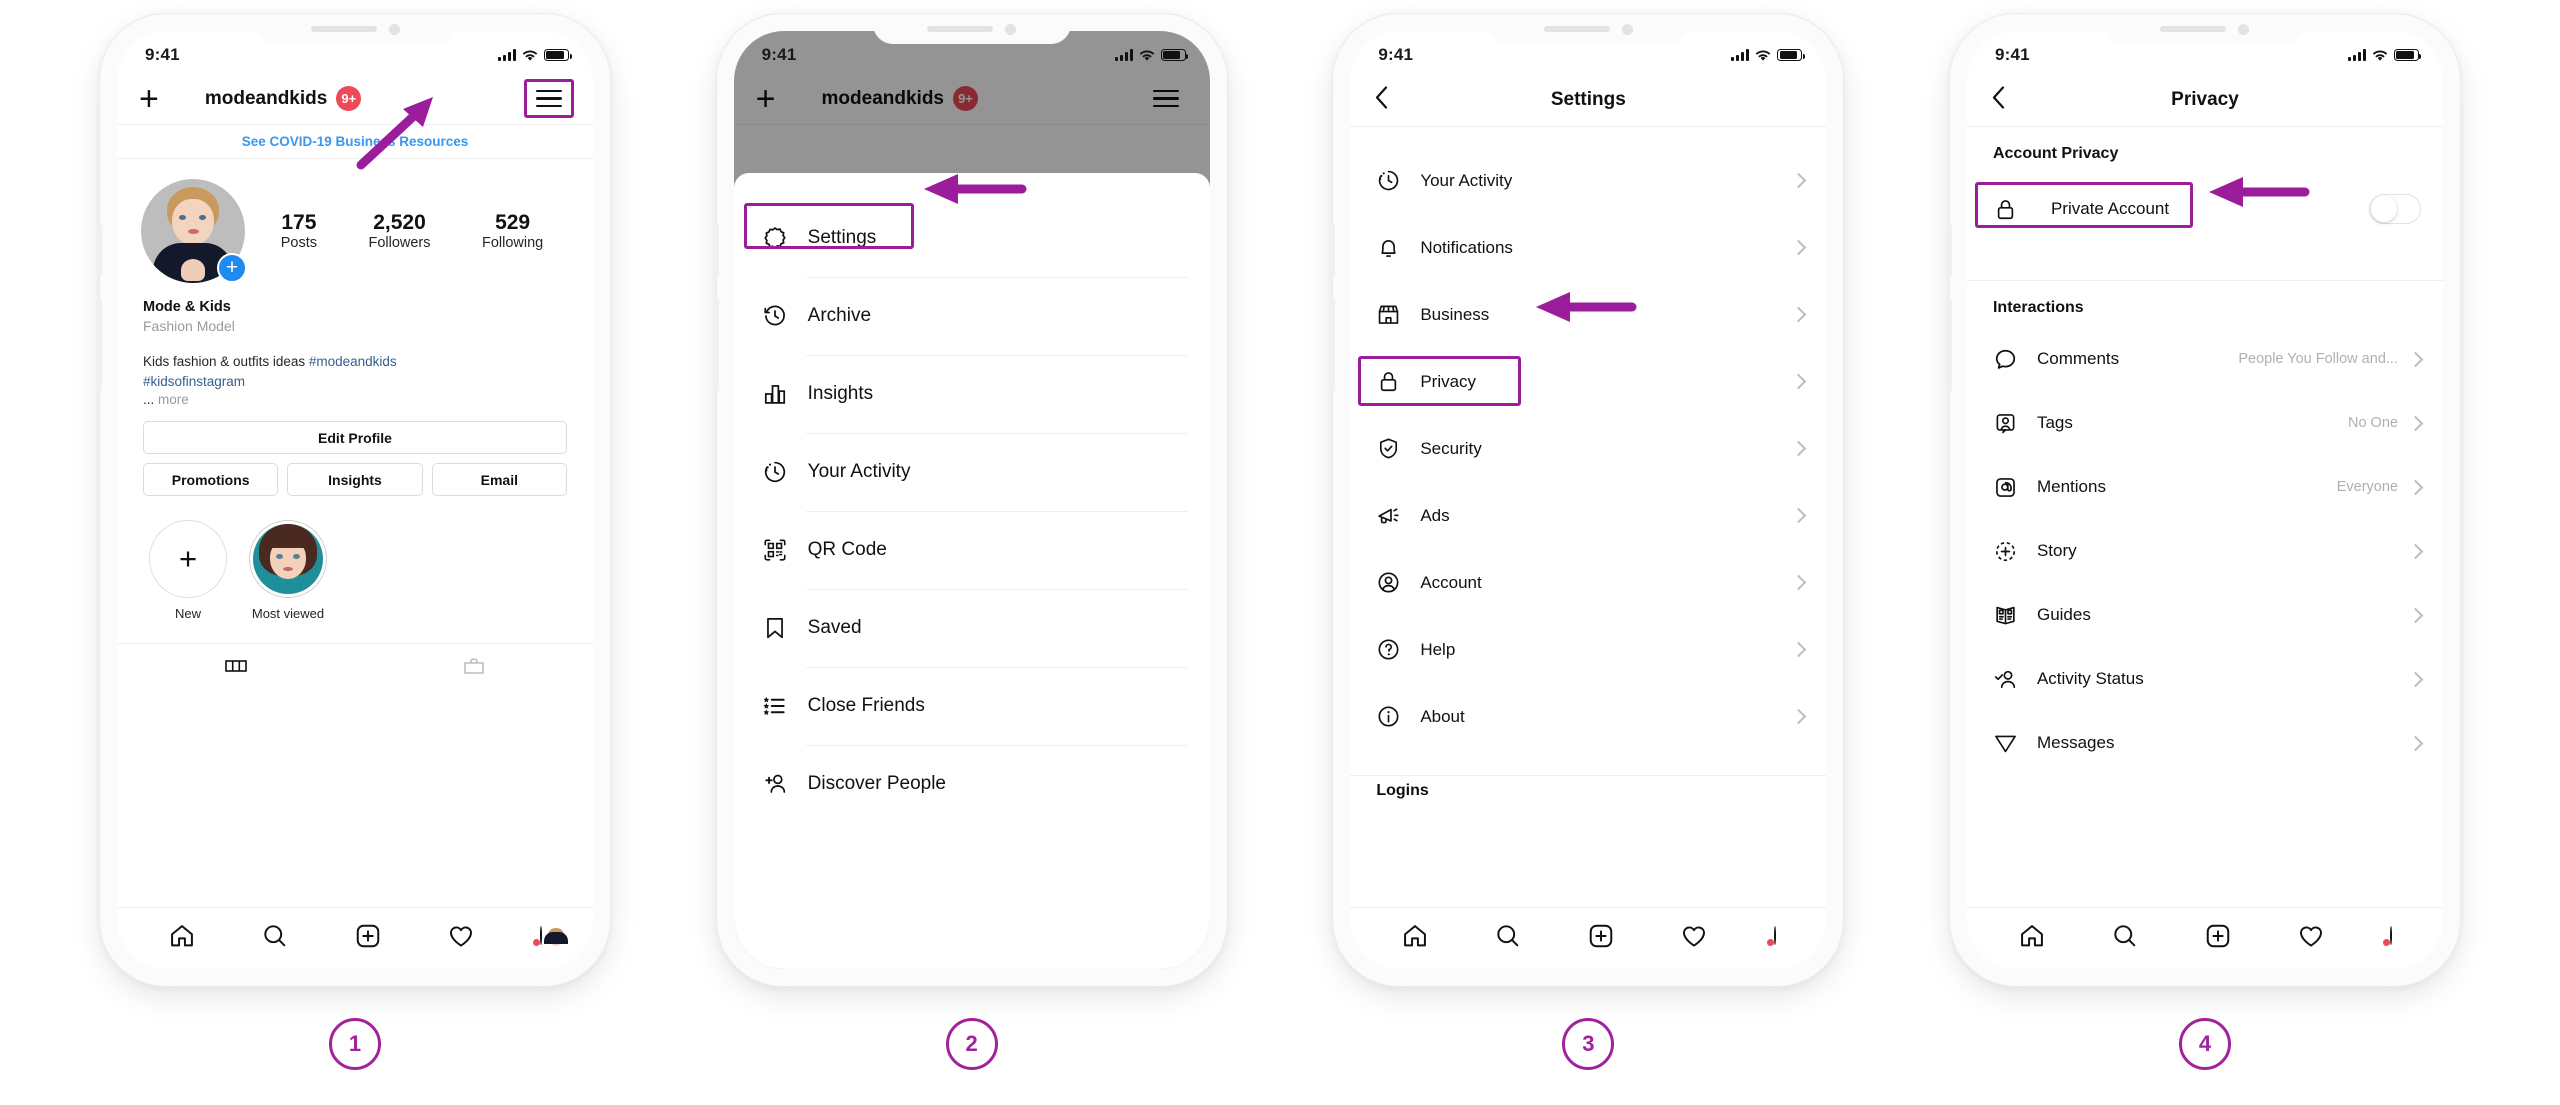 The image size is (2560, 1105). Describe the element at coordinates (840, 393) in the screenshot. I see `menu-item-label: Insights` at that location.